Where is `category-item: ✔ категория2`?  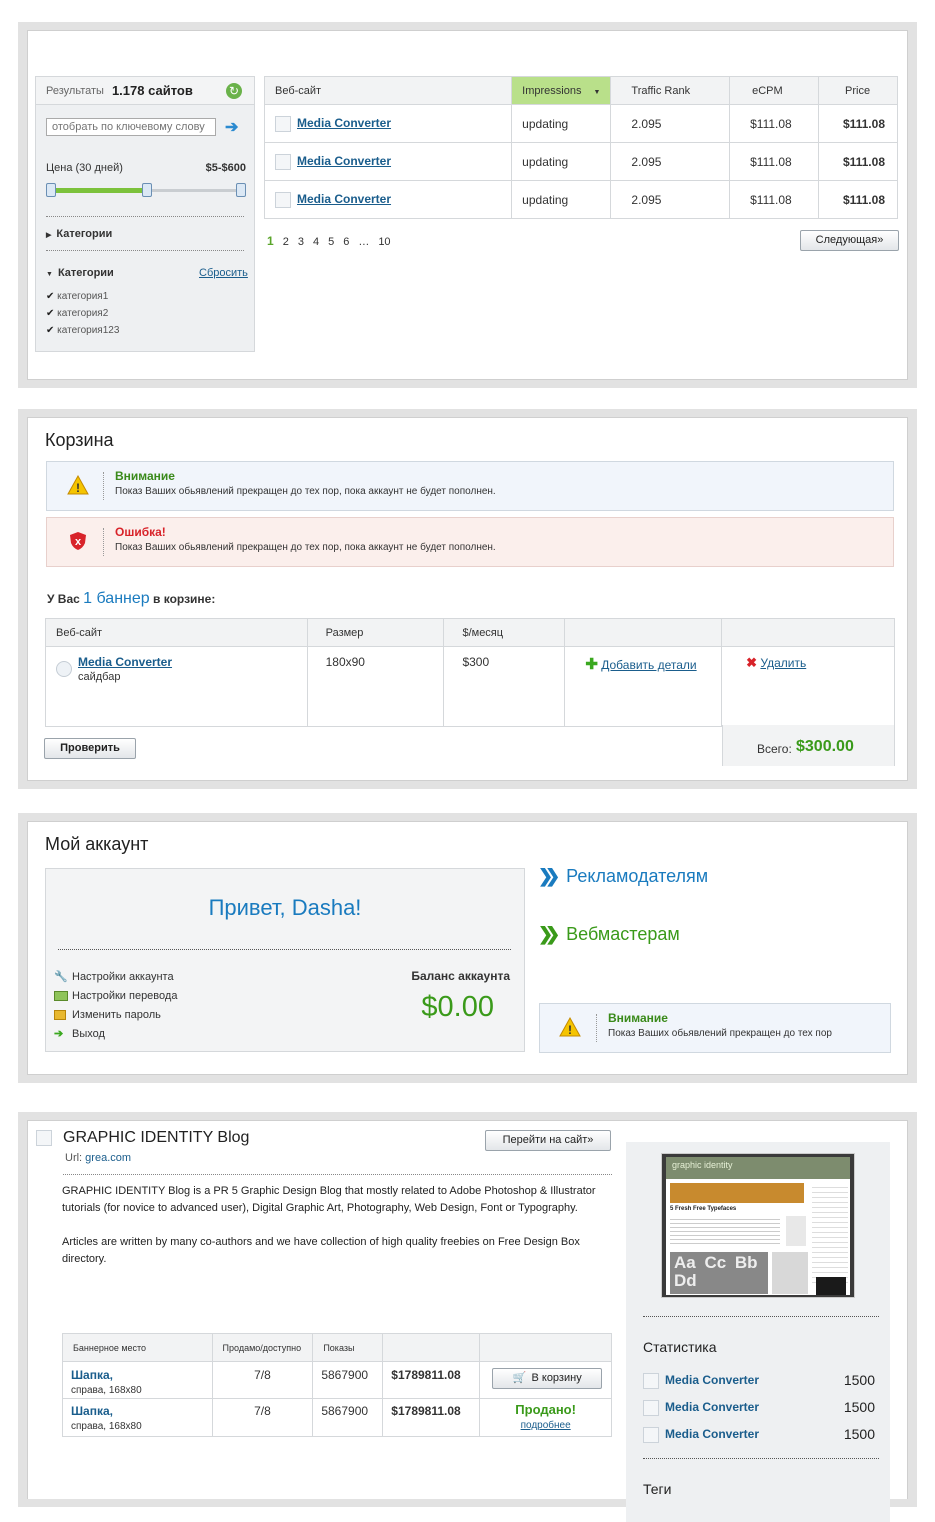 category-item: ✔ категория2 is located at coordinates (82, 313).